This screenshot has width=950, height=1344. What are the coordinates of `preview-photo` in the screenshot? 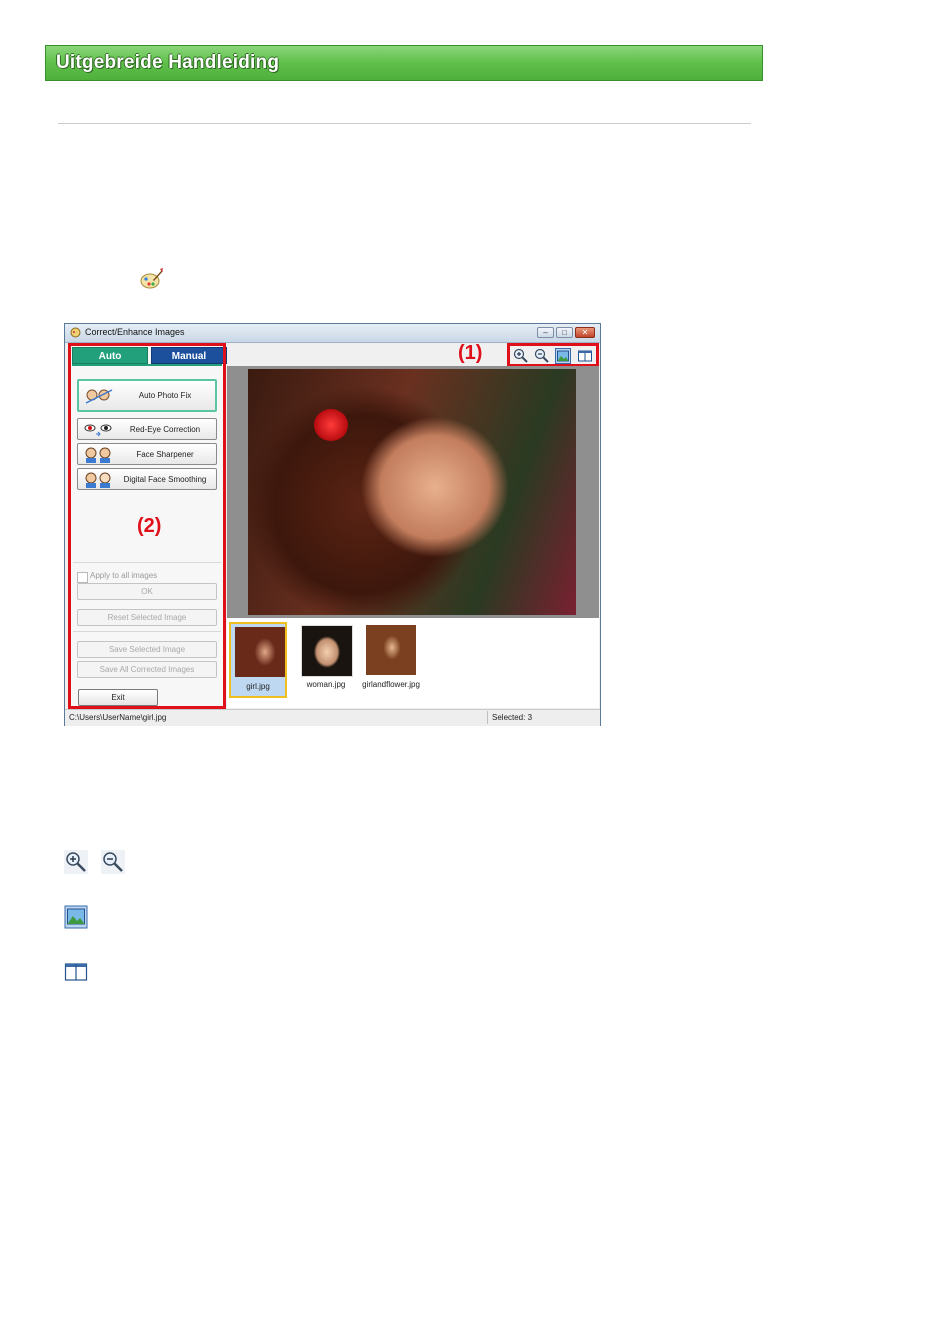 It's located at (412, 492).